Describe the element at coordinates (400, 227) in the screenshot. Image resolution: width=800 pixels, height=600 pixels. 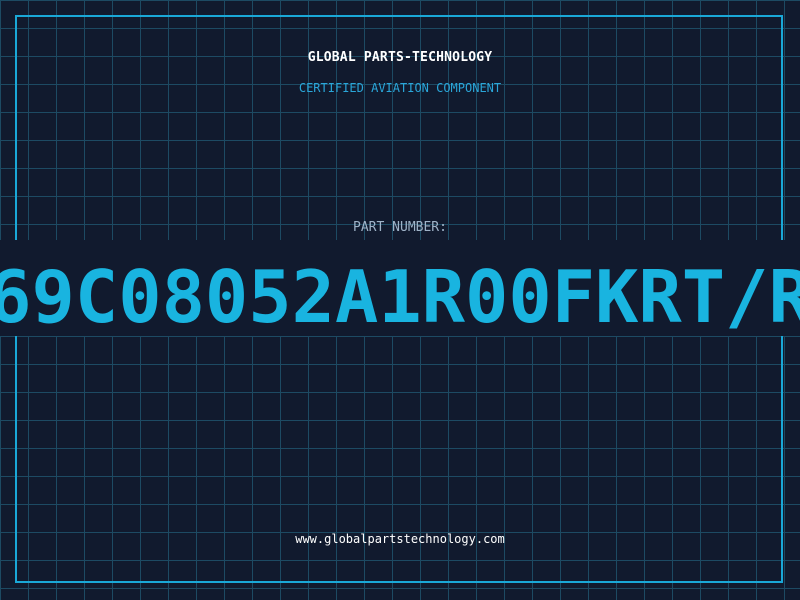
I see `part-number-label: PART NUMBER:` at that location.